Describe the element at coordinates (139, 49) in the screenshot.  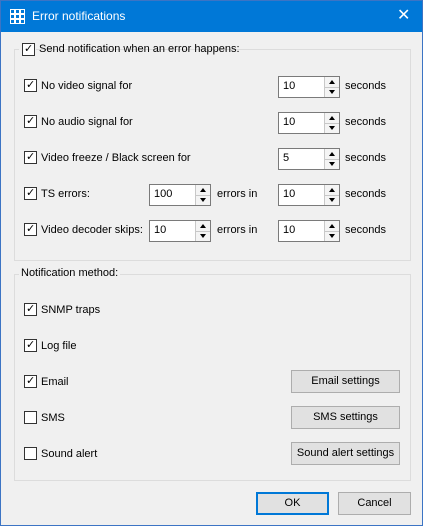
I see `send-notification-label: Send notification when an error happens:` at that location.